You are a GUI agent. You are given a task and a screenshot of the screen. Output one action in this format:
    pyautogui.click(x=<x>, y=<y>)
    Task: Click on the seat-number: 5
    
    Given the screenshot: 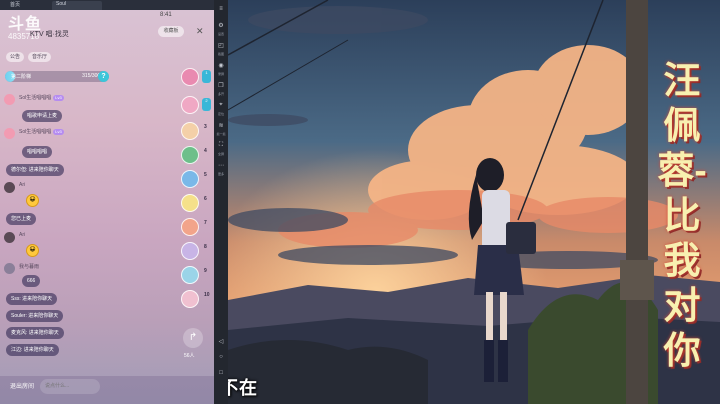 What is the action you would take?
    pyautogui.click(x=205, y=175)
    